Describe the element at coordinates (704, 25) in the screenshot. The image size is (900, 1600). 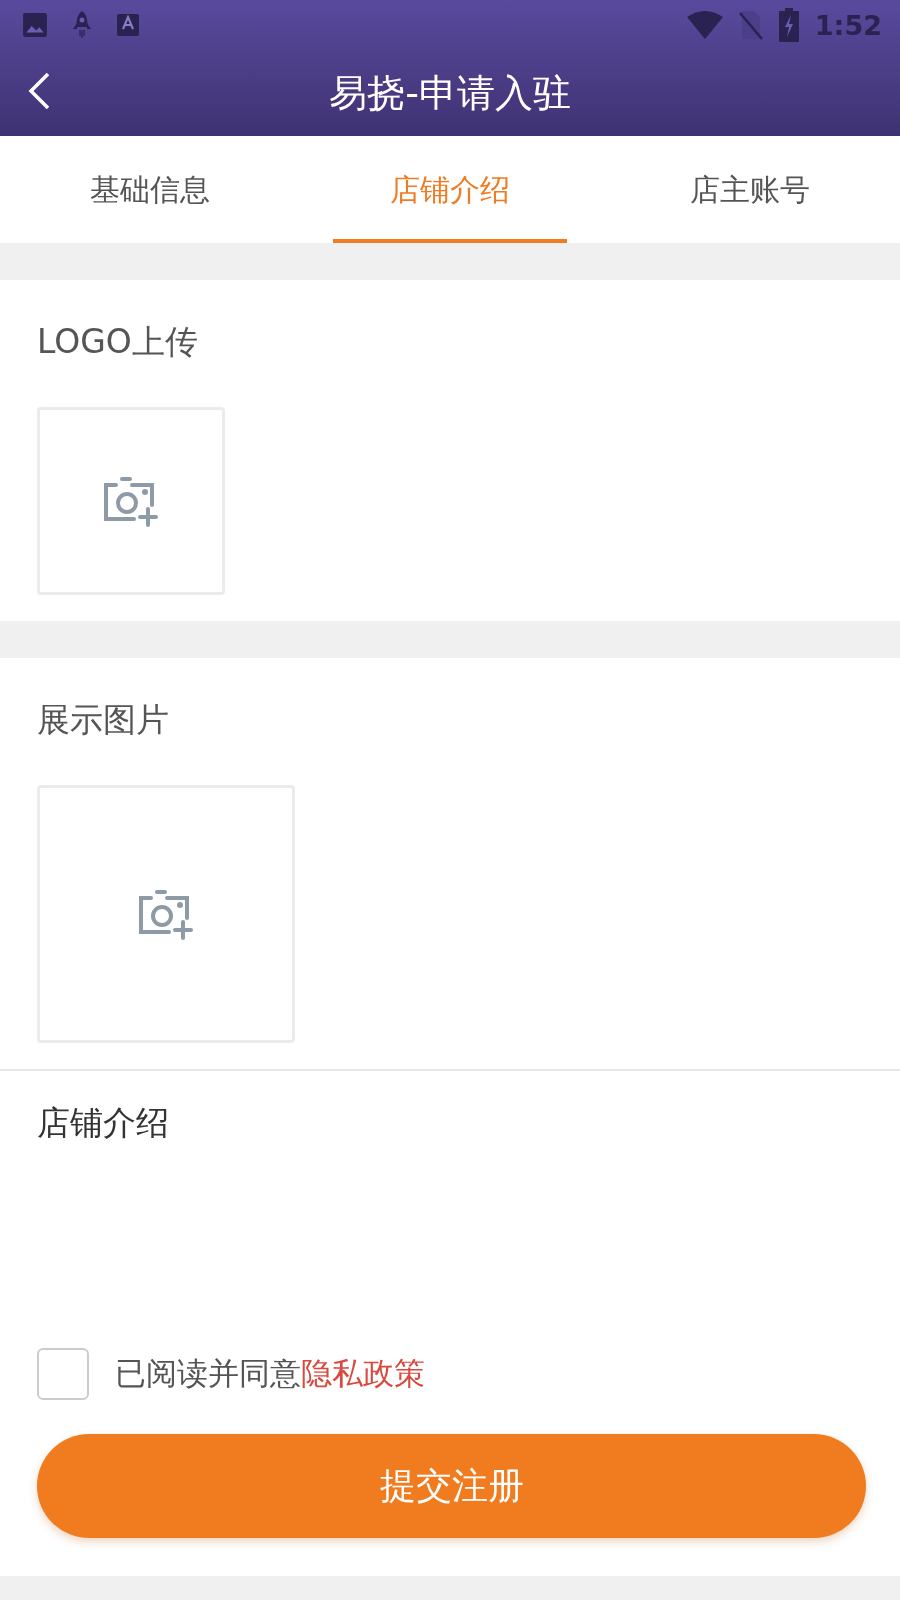
I see `wifi-icon` at that location.